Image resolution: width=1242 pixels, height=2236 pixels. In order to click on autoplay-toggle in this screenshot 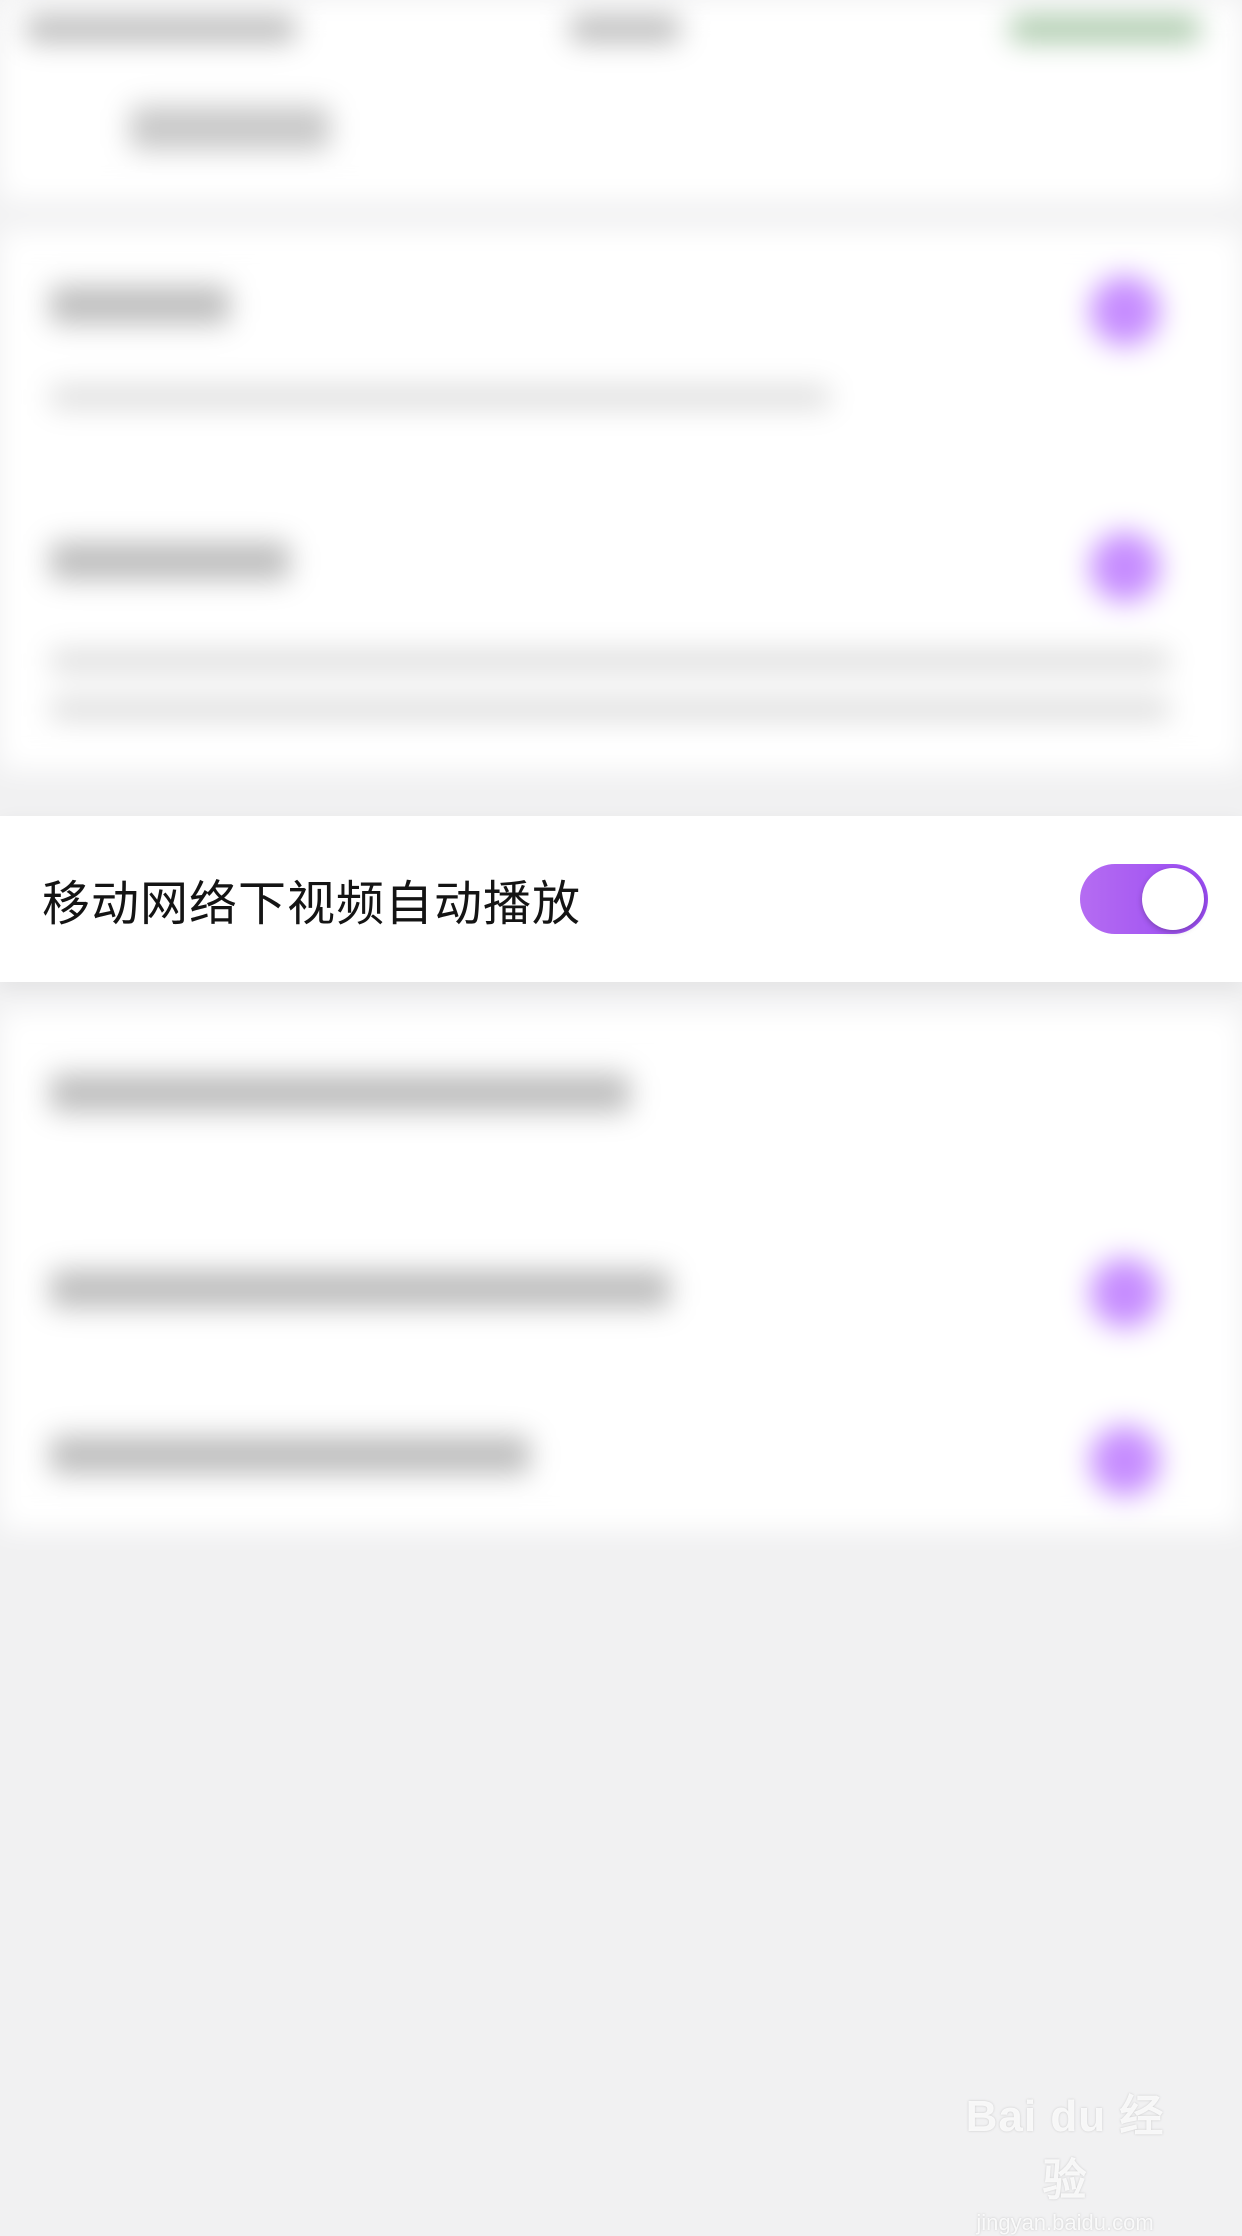, I will do `click(1144, 899)`.